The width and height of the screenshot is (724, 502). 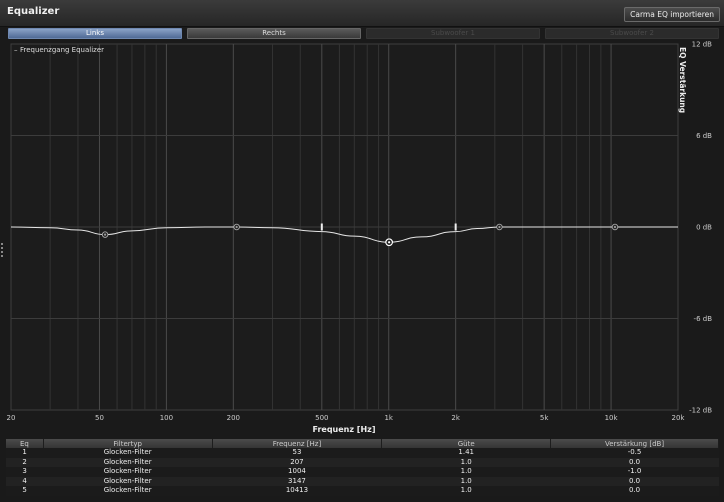 I want to click on cell-eq: 4, so click(x=25, y=481).